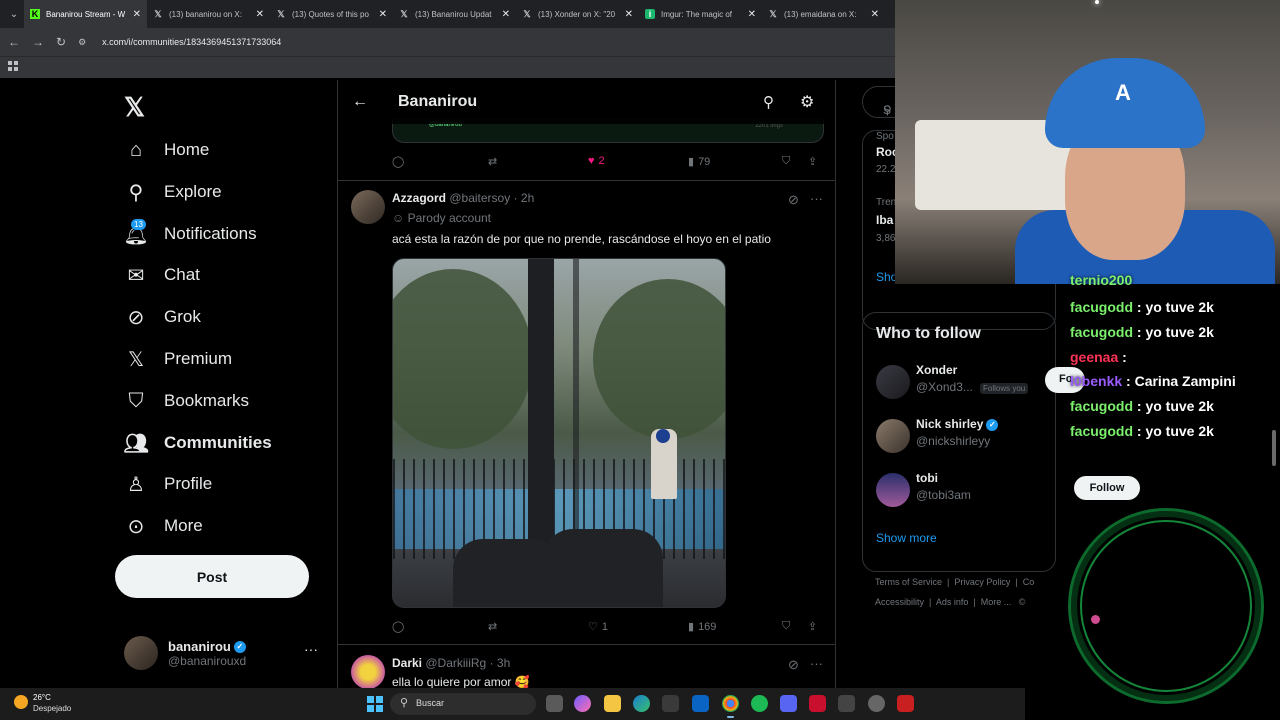 The image size is (1280, 720). Describe the element at coordinates (49, 705) in the screenshot. I see `weather-widget: 26°C Despejado` at that location.